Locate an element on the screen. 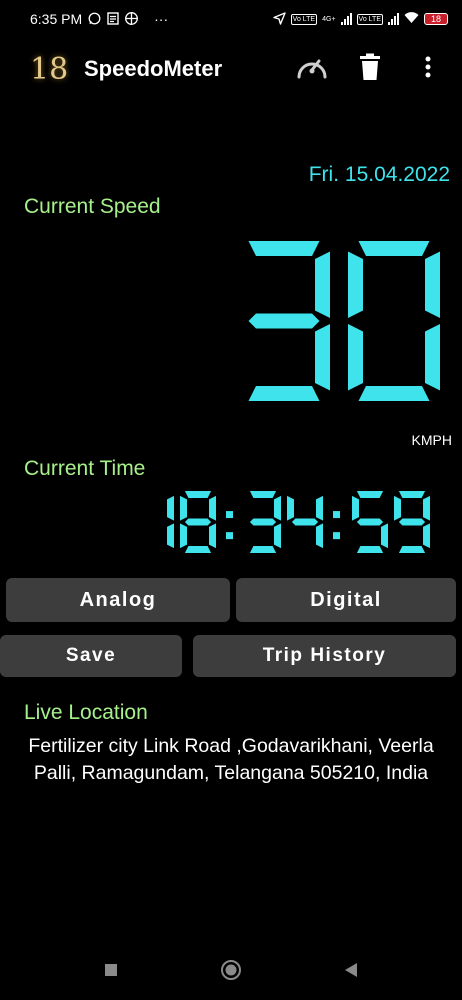  status-time: 6:35 PM is located at coordinates (56, 19).